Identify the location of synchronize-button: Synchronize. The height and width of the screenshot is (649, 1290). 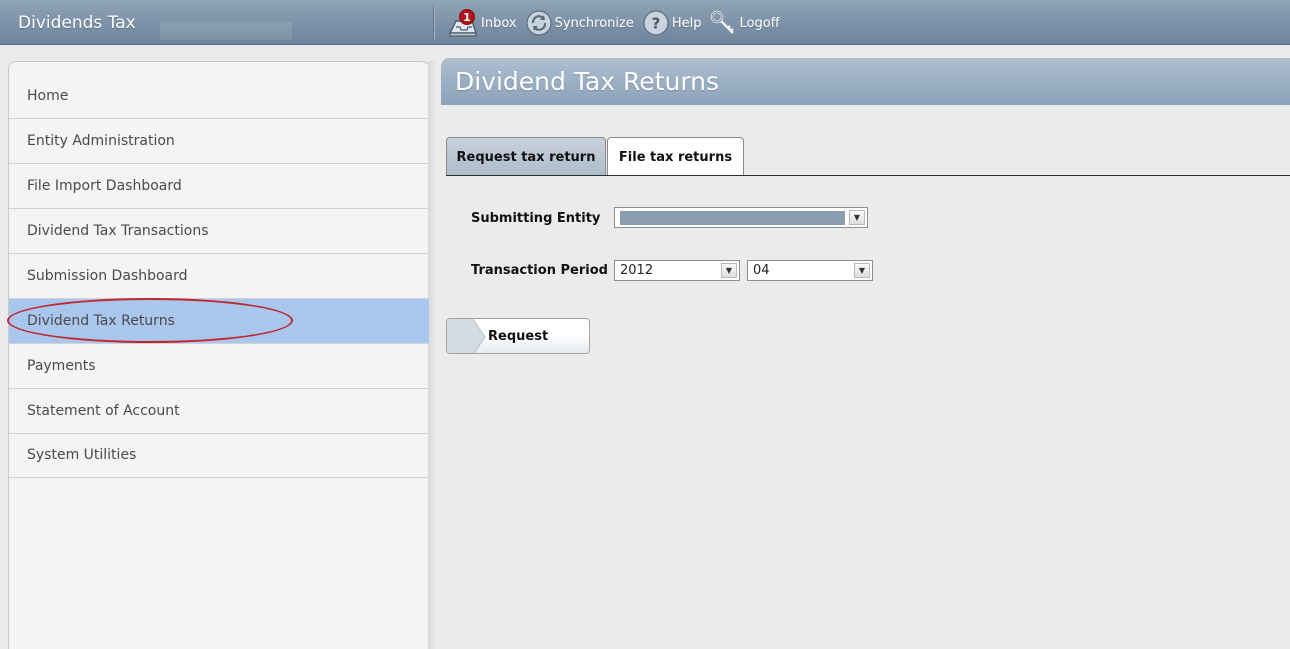
(579, 23).